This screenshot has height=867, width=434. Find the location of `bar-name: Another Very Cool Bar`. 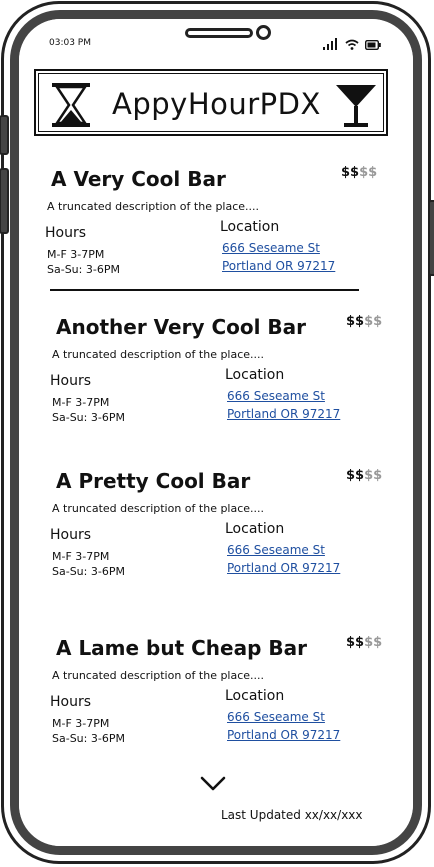

bar-name: Another Very Cool Bar is located at coordinates (181, 327).